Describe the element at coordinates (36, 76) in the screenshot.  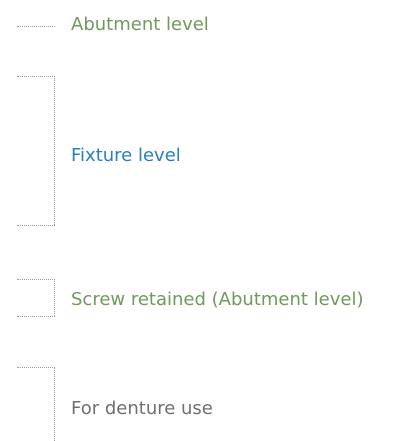
I see `fixture-level-bracket-top` at that location.